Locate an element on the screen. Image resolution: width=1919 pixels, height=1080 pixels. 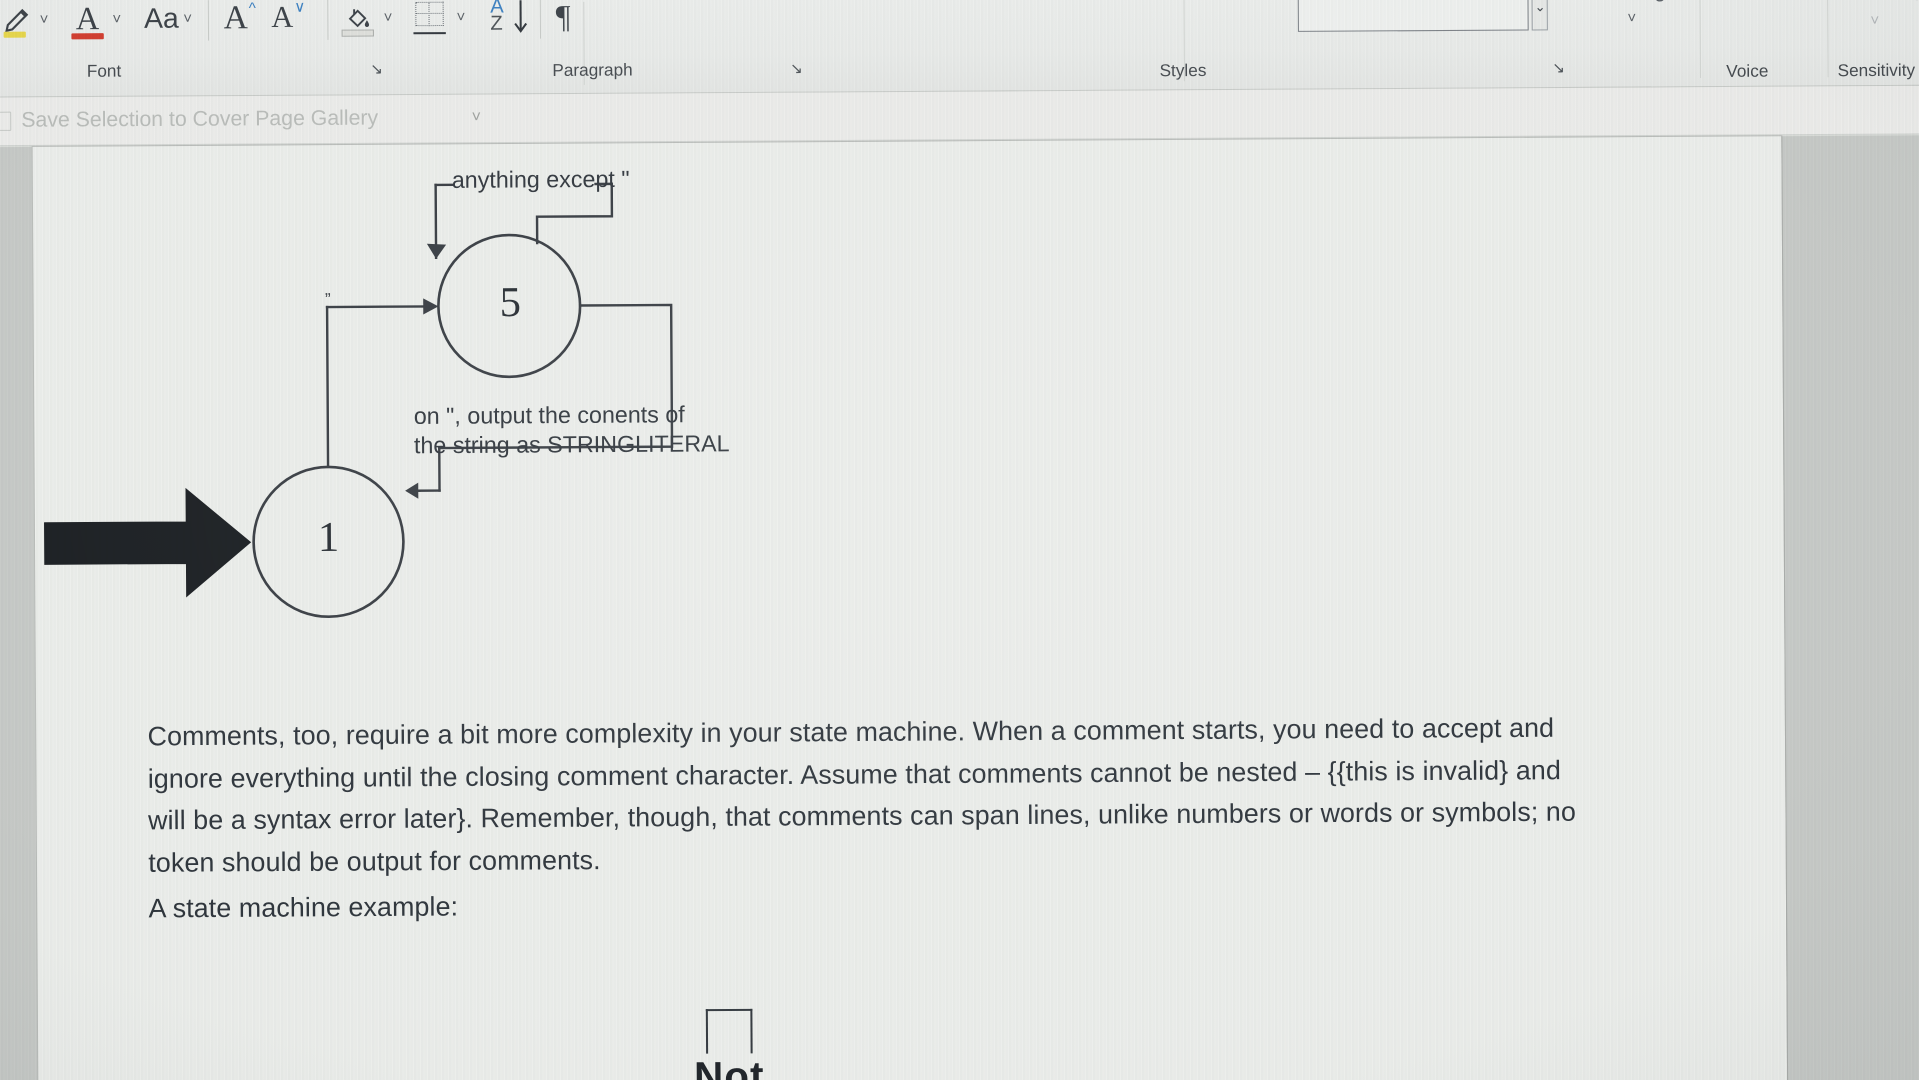
editing-button-label: Editing is located at coordinates (1634, 3).